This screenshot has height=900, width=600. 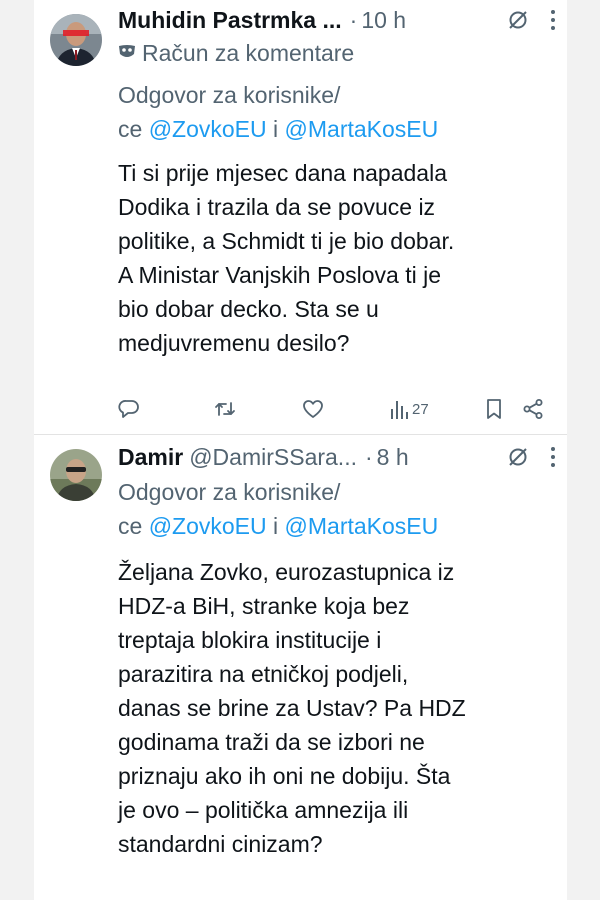 I want to click on retweet-button, so click(x=225, y=409).